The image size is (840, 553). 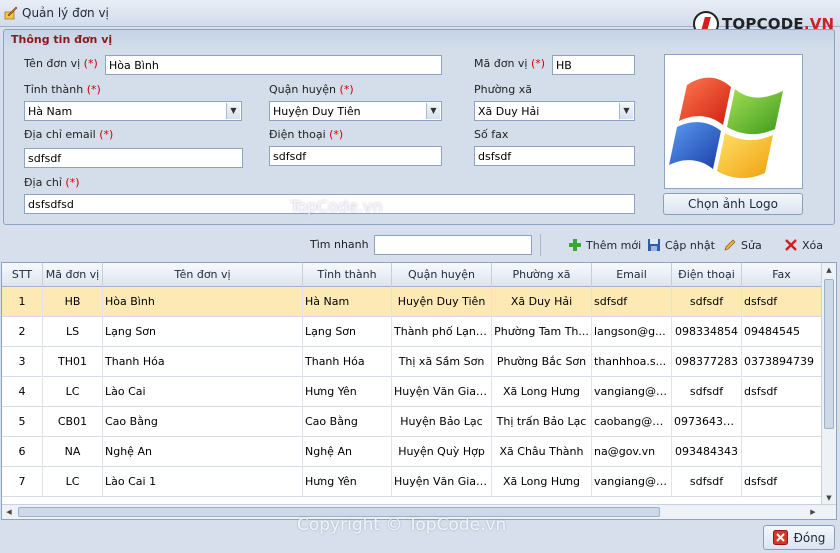 I want to click on table-cell: na@gov.vn, so click(x=632, y=452).